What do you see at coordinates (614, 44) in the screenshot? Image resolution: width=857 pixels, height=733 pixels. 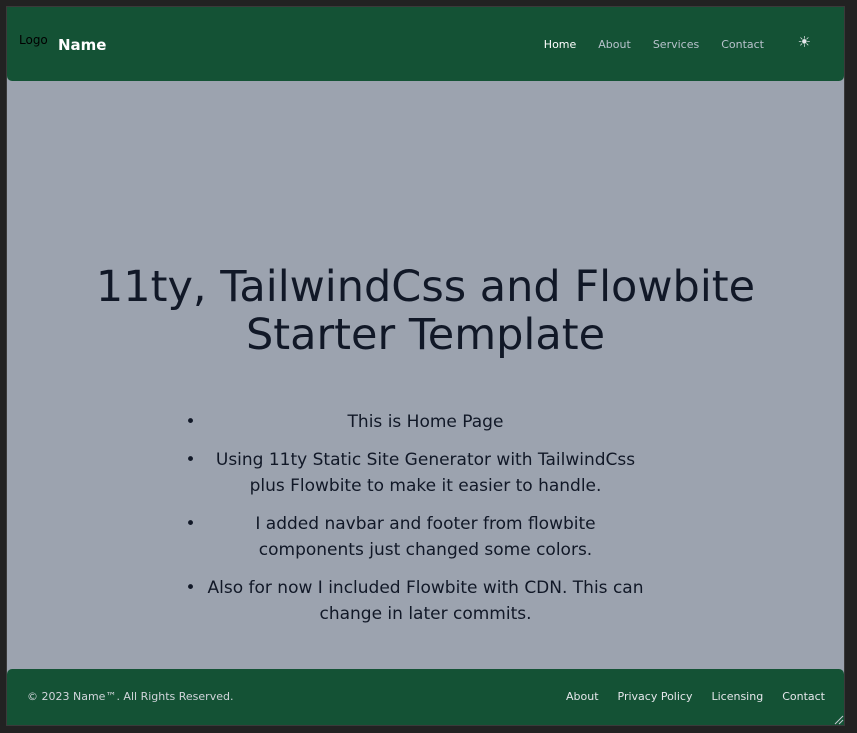 I see `nav-link-about: About` at bounding box center [614, 44].